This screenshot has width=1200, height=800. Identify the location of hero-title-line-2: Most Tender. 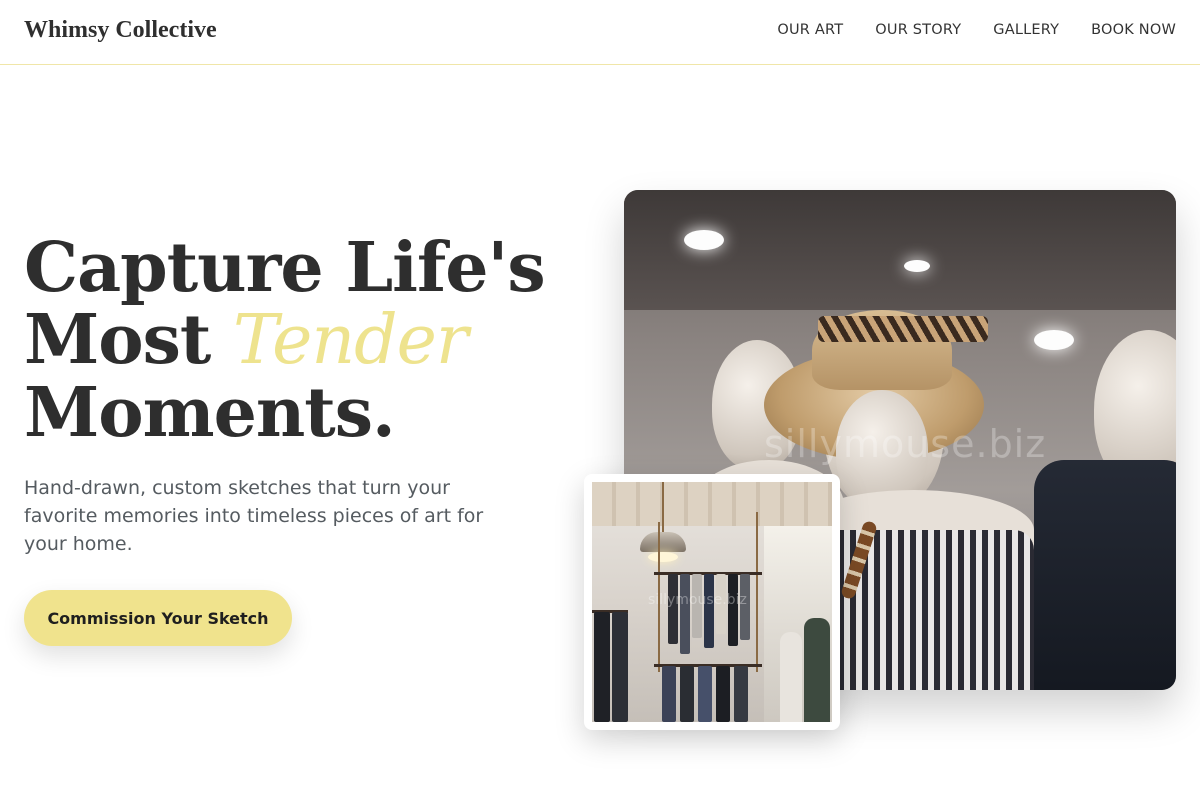
(304, 340).